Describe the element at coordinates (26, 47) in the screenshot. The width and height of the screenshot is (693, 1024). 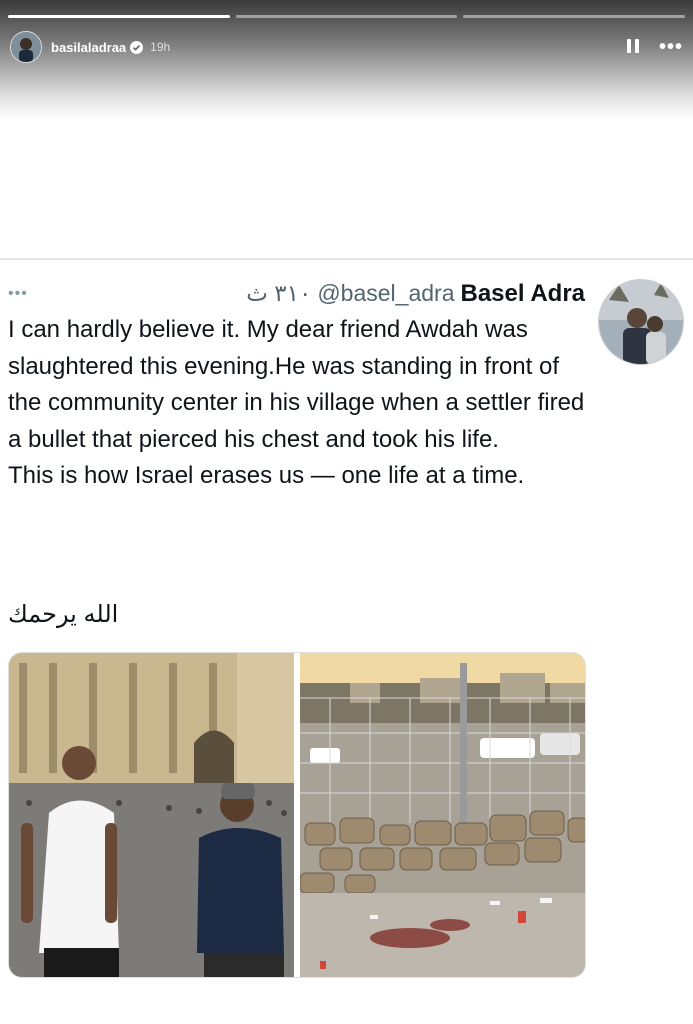
I see `avatar` at that location.